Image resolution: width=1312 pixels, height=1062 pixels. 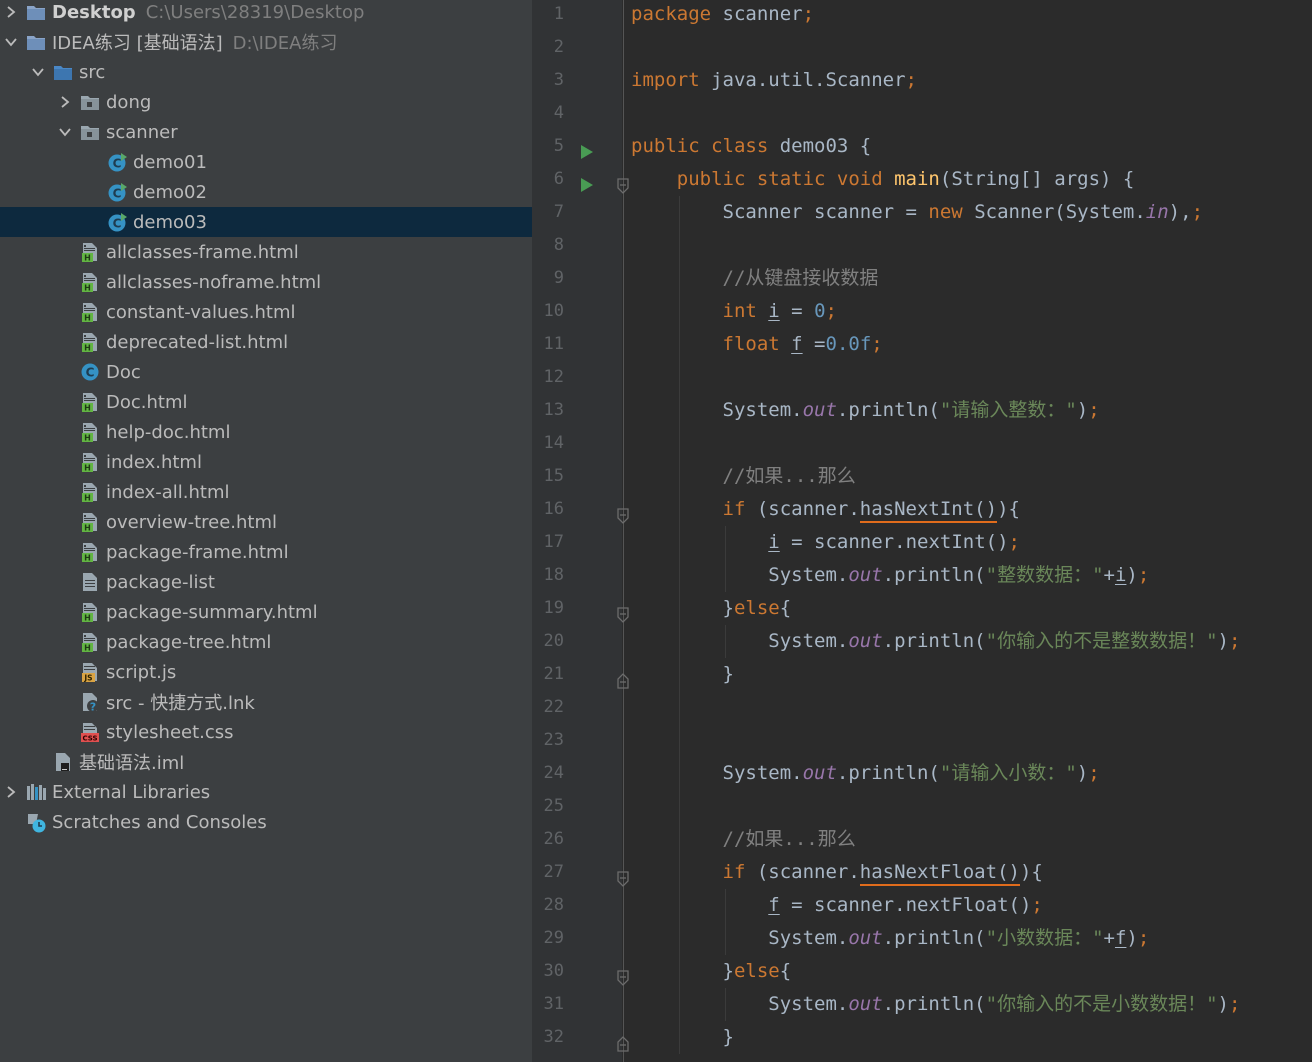 What do you see at coordinates (90, 132) in the screenshot?
I see `package-icon` at bounding box center [90, 132].